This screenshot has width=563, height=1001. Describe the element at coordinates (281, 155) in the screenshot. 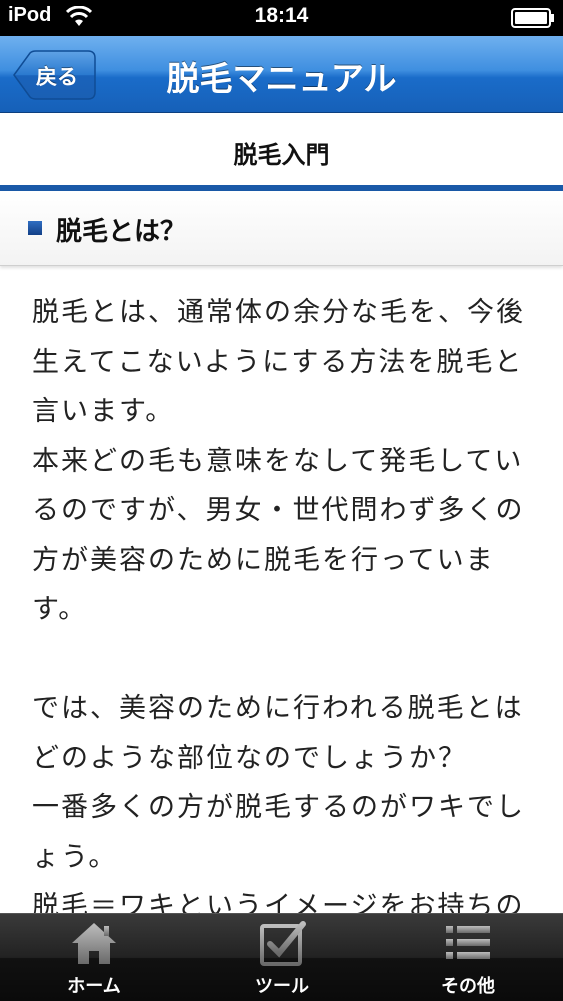

I see `section-title: 脱毛入門` at that location.